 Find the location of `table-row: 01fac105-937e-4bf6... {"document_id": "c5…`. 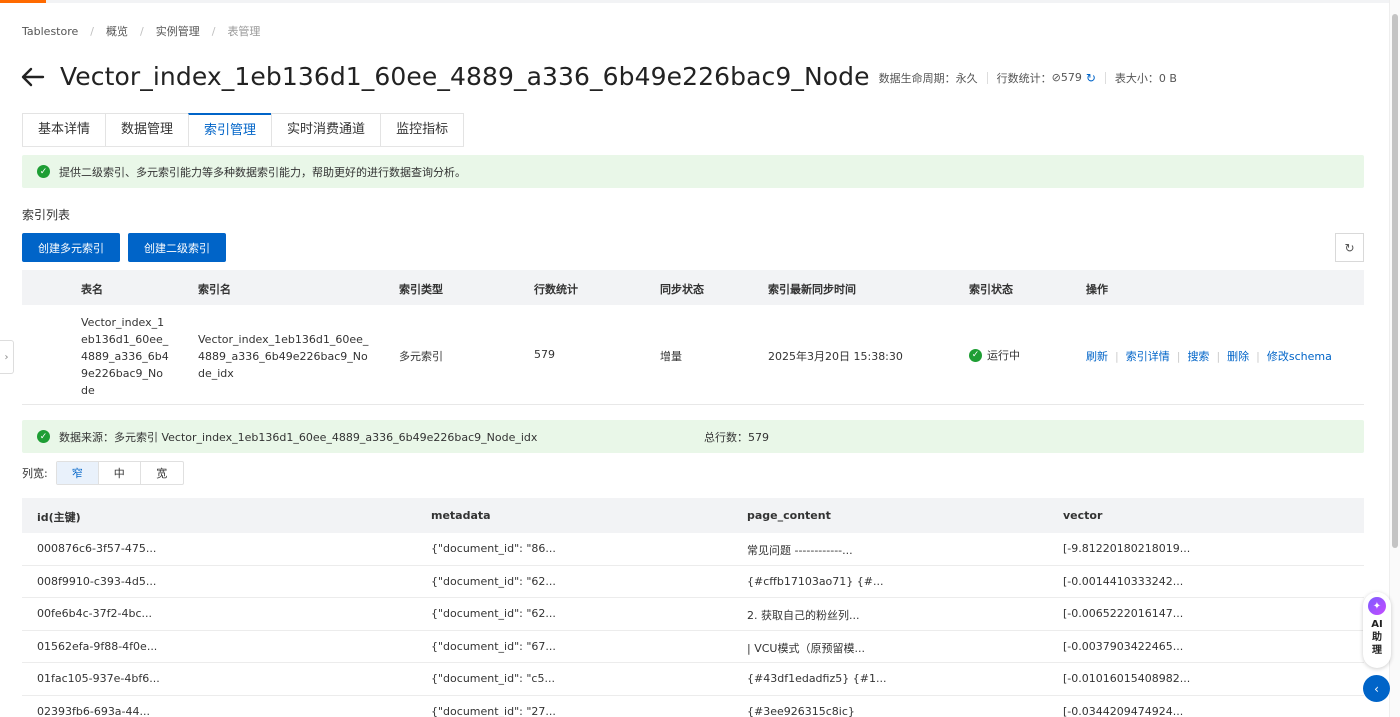

table-row: 01fac105-937e-4bf6... {"document_id": "c5… is located at coordinates (693, 679).